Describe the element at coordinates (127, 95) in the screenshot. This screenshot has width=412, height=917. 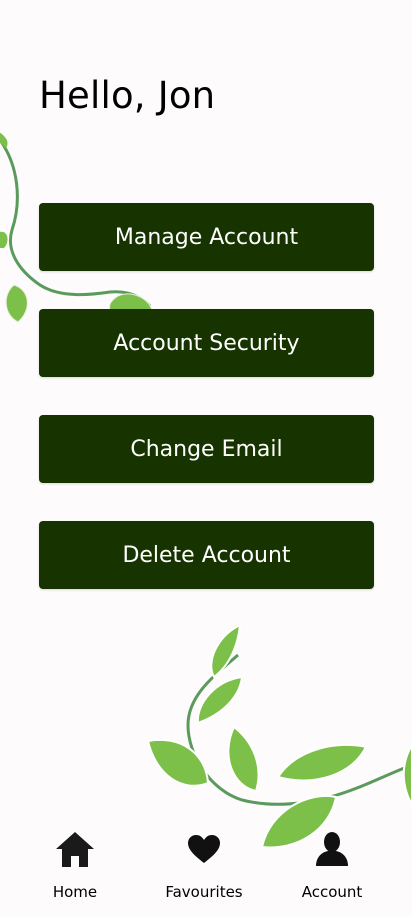
I see `greeting-title: Hello, Jon` at that location.